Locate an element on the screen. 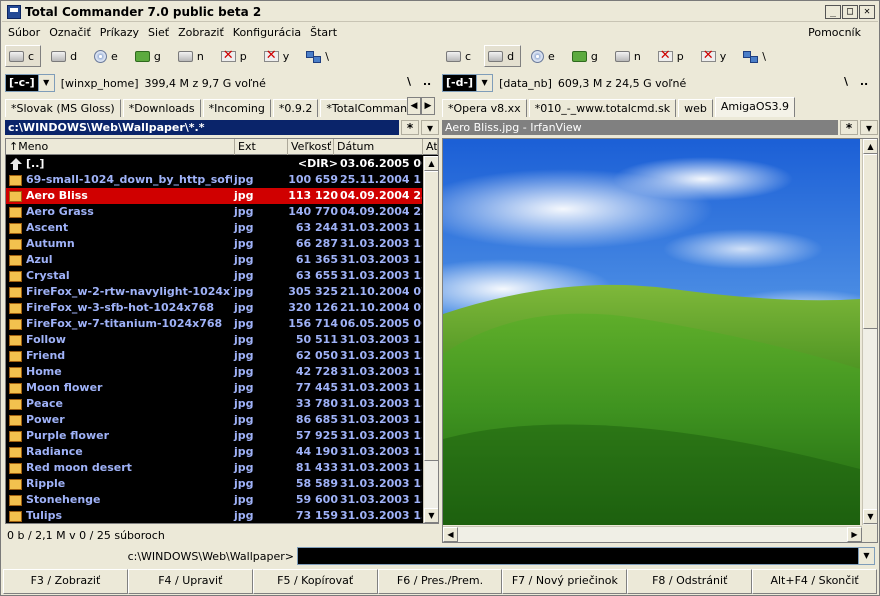 Image resolution: width=880 pixels, height=596 pixels. close-button: ✕ is located at coordinates (867, 12).